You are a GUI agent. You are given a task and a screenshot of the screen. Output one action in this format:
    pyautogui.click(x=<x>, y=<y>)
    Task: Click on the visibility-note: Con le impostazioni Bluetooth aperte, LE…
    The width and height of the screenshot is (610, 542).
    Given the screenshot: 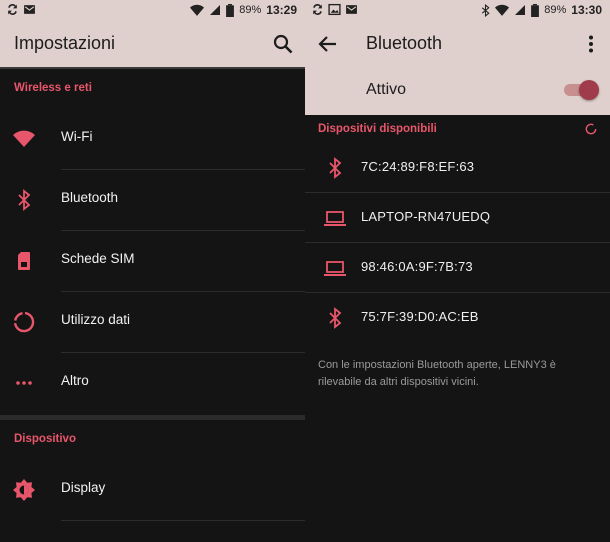 What is the action you would take?
    pyautogui.click(x=437, y=373)
    